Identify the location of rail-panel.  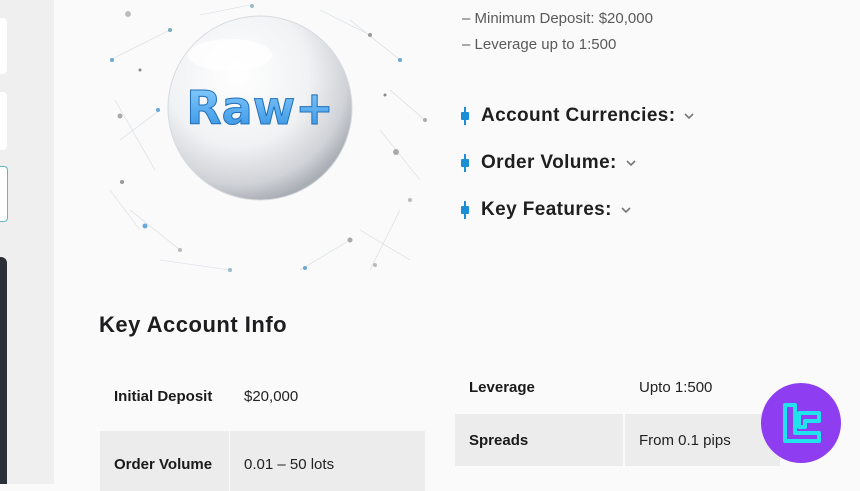
(3, 370).